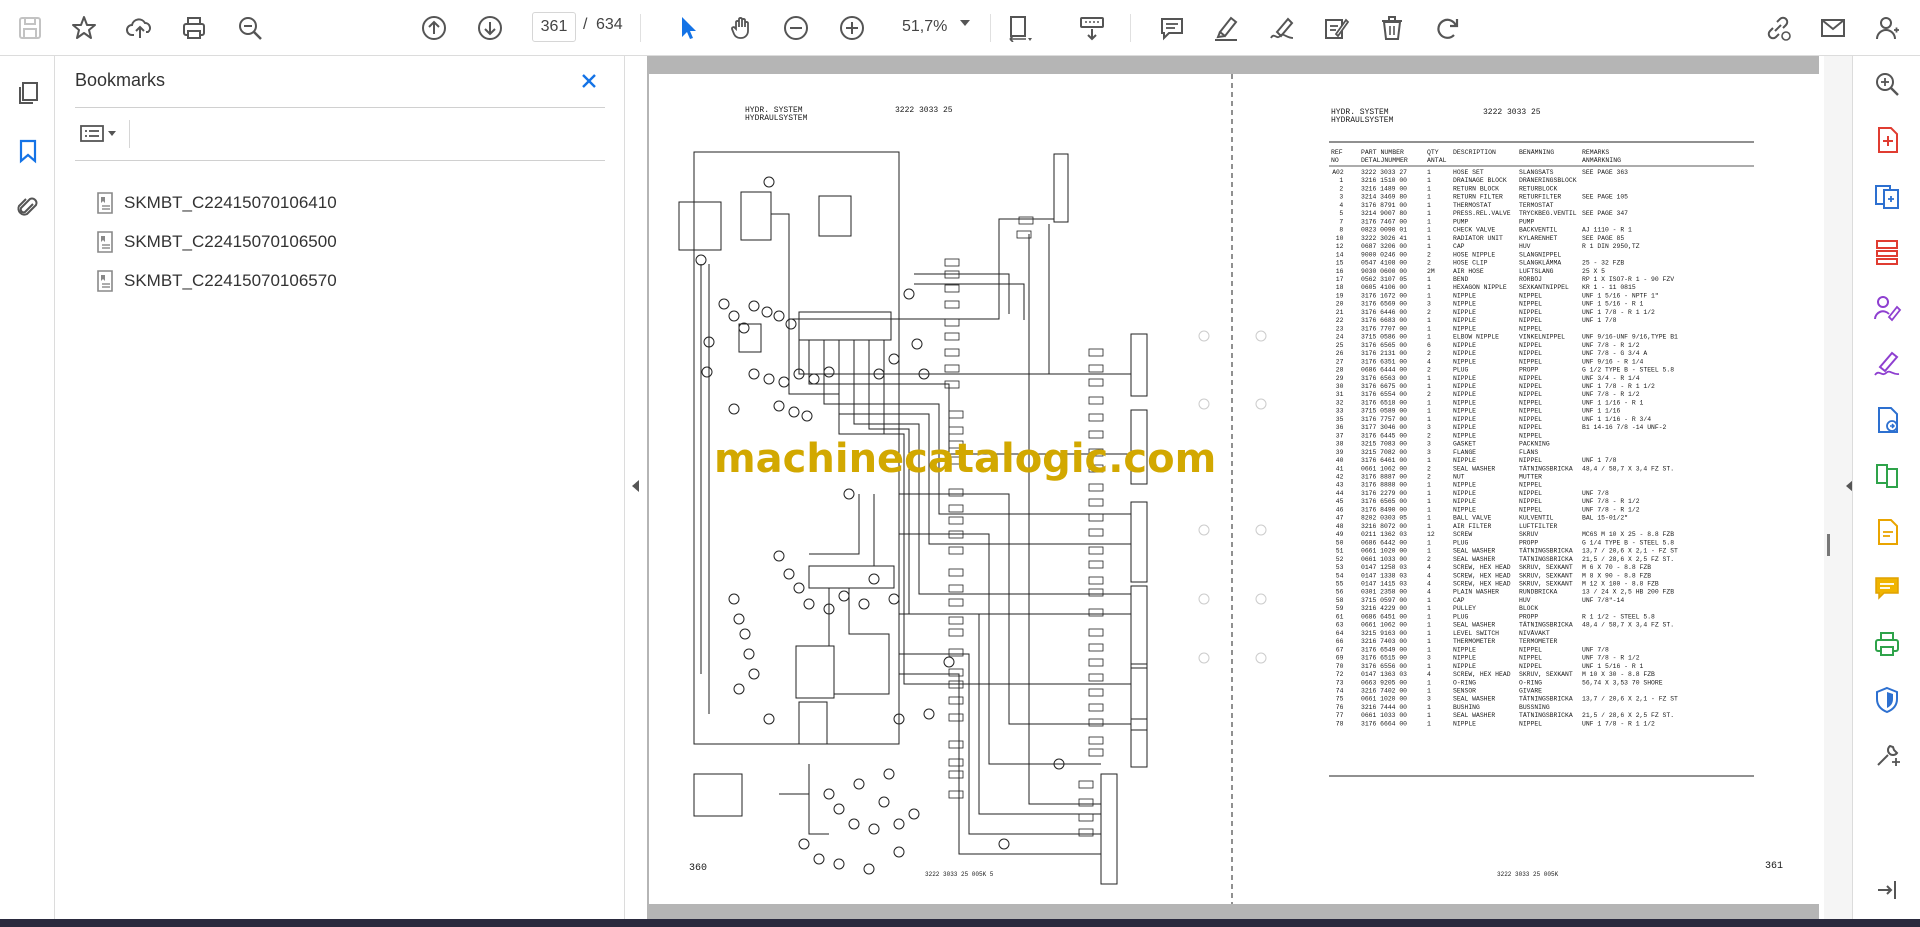 This screenshot has height=927, width=1920. Describe the element at coordinates (28, 151) in the screenshot. I see `bookmarks-panel-icon` at that location.